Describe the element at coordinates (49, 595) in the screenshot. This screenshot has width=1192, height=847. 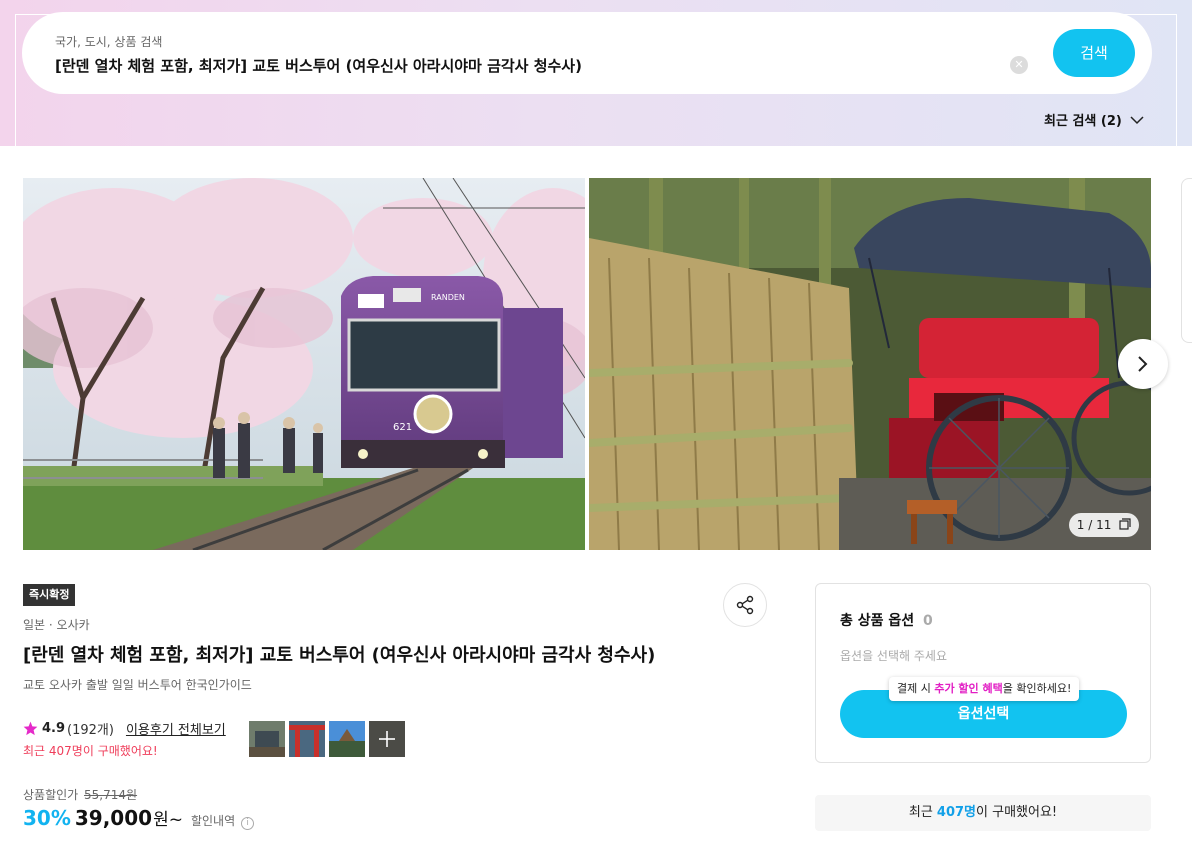
I see `instant-confirm-badge: 즉시확정` at that location.